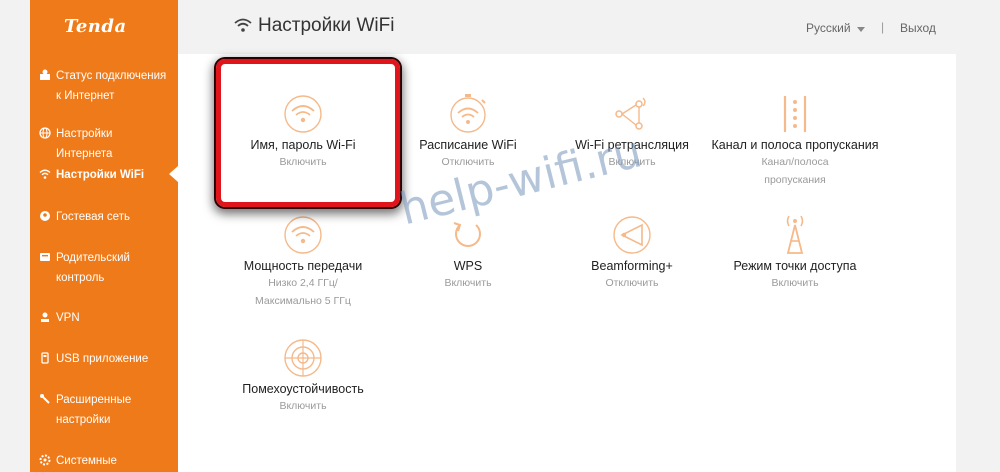 The width and height of the screenshot is (1000, 472). What do you see at coordinates (45, 317) in the screenshot?
I see `vpn-icon` at bounding box center [45, 317].